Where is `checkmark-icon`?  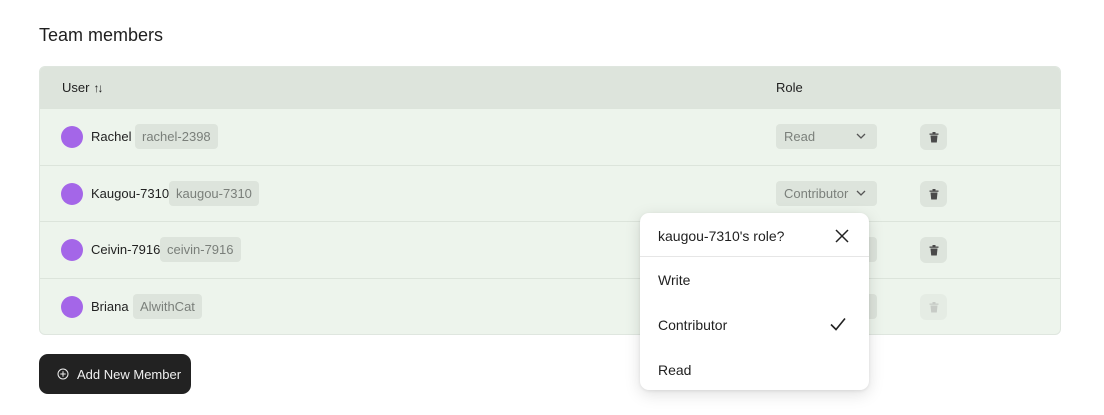
checkmark-icon is located at coordinates (838, 324).